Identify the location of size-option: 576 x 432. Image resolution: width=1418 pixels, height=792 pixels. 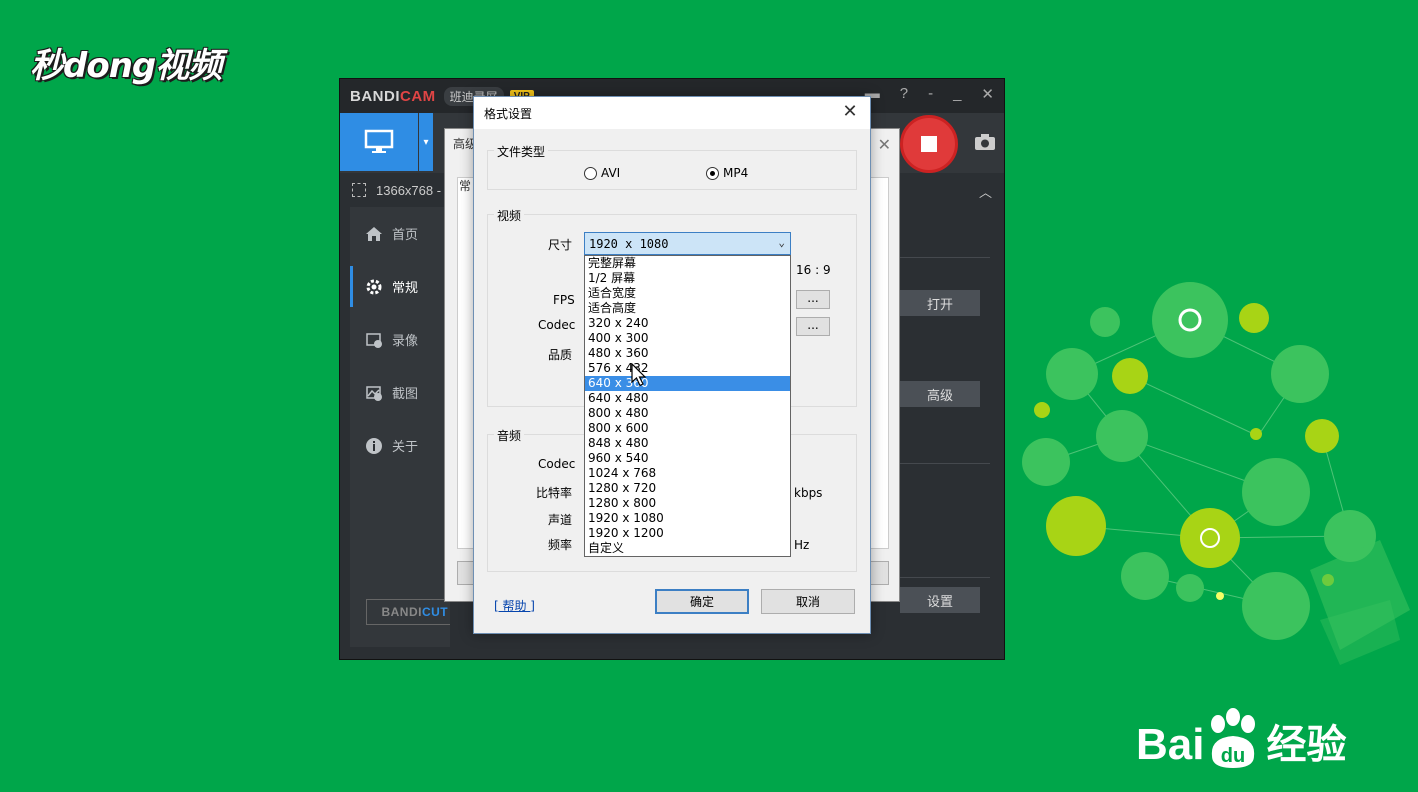
(687, 368).